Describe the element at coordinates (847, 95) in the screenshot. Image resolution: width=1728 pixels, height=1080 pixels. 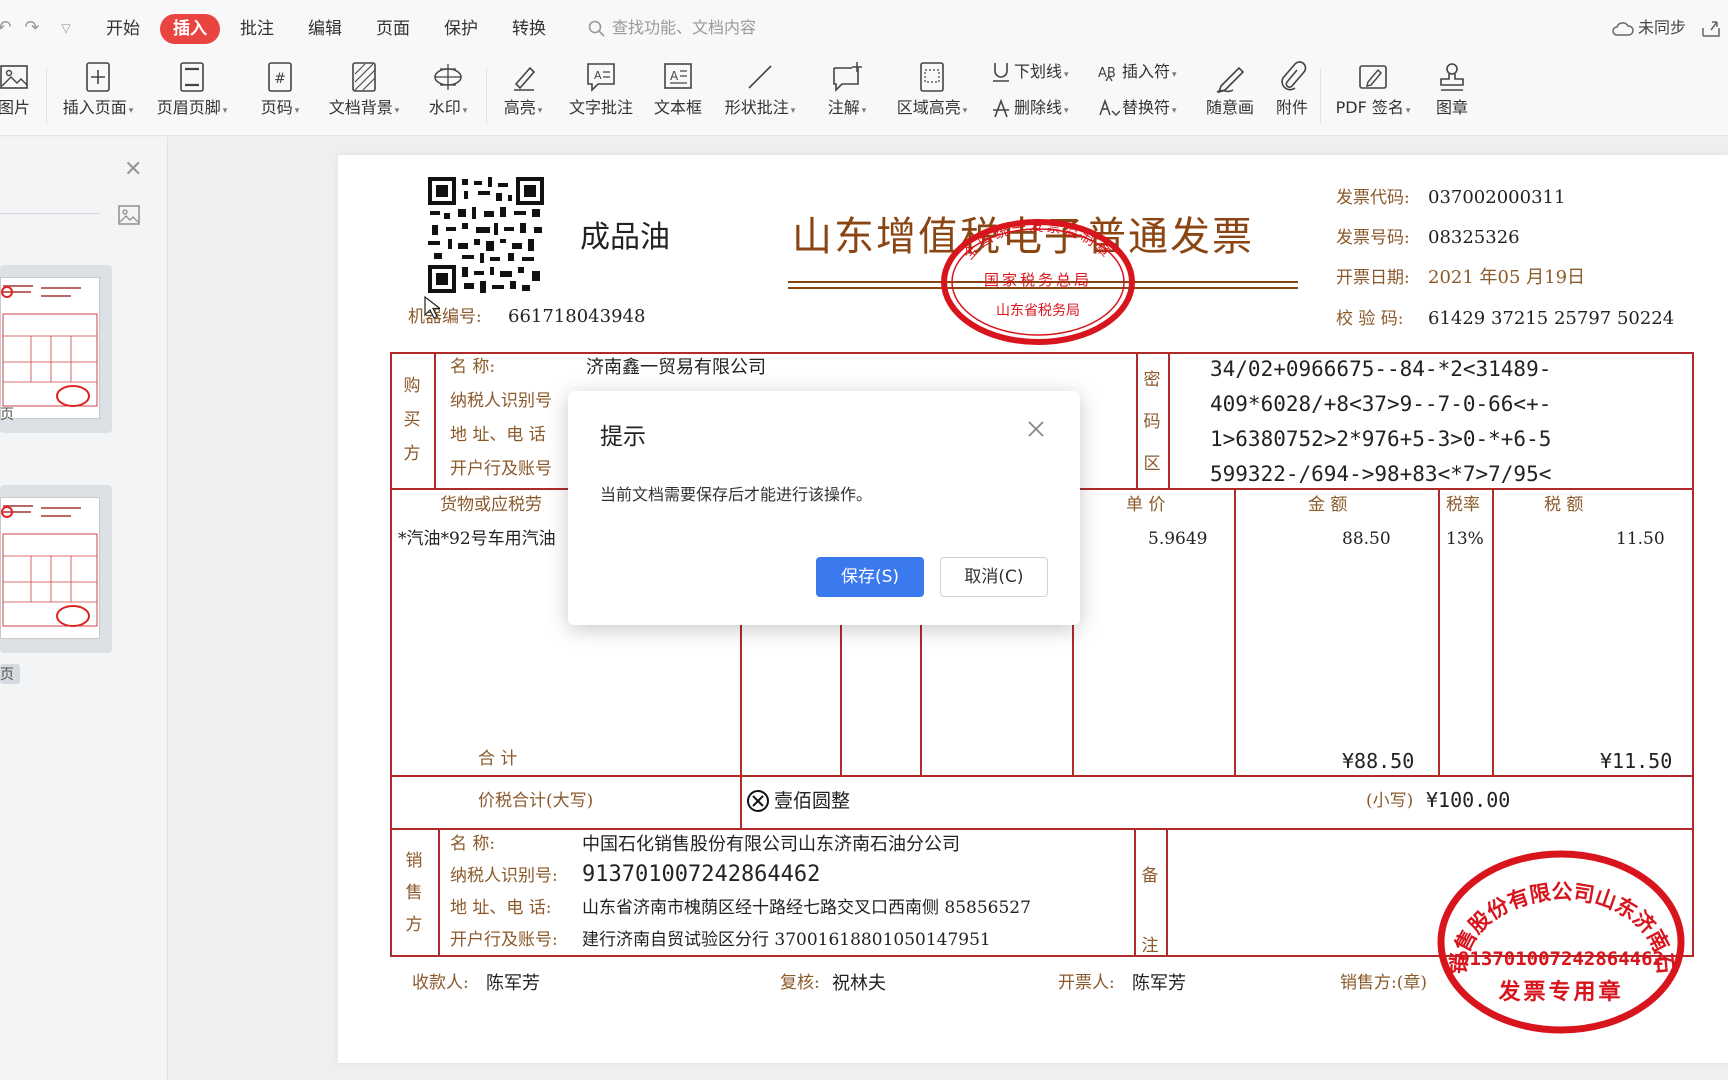
I see `annotation-button: 注解 ▾` at that location.